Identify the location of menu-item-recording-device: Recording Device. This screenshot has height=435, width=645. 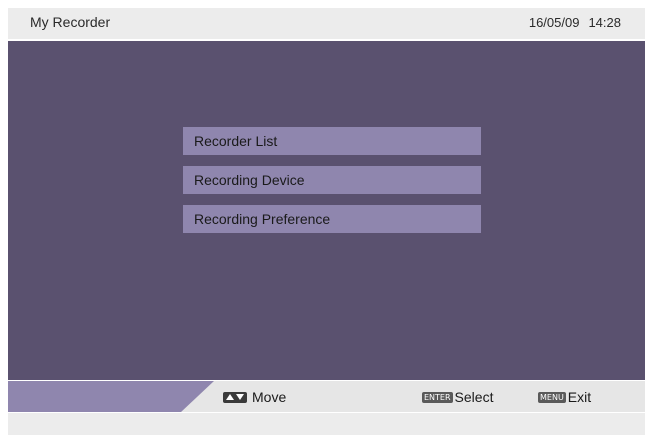
(332, 180).